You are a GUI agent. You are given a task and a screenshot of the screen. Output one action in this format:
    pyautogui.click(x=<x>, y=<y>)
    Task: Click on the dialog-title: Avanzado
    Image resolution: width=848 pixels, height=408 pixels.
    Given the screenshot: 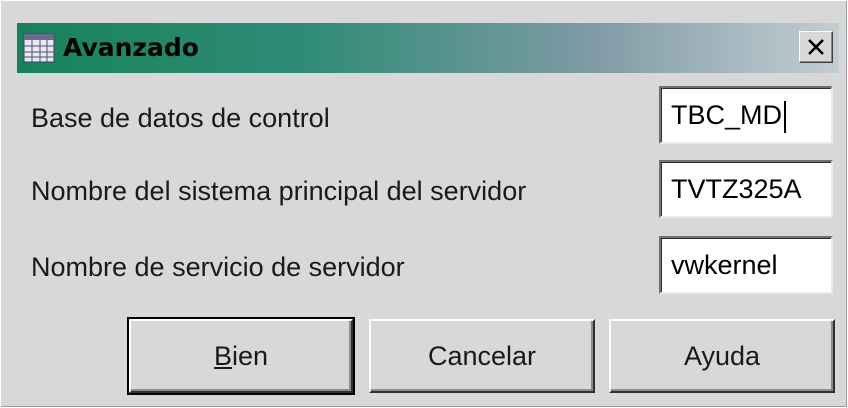 What is the action you would take?
    pyautogui.click(x=131, y=47)
    